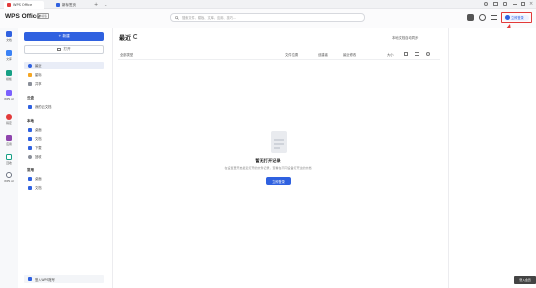 This screenshot has height=288, width=536. I want to click on sidebar-item-documents: 文档, so click(64, 138).